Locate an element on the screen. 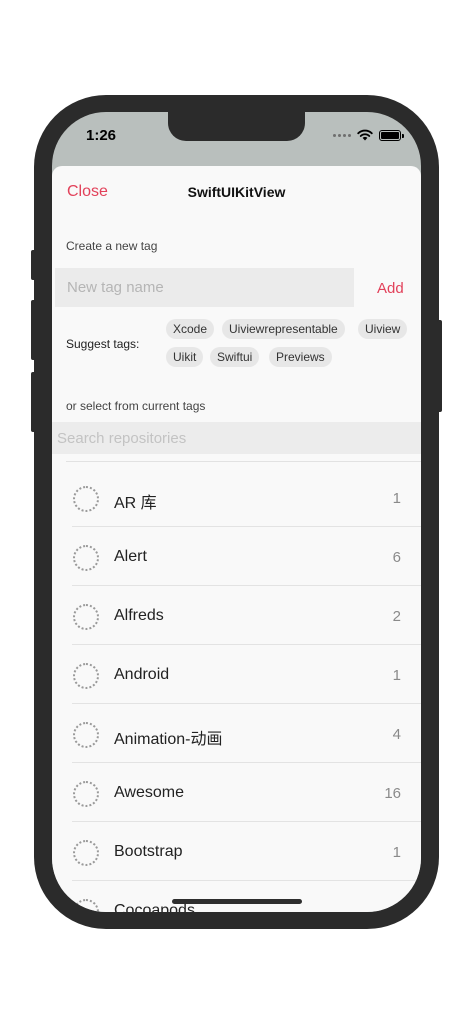 The width and height of the screenshot is (473, 1024). status-icons is located at coordinates (368, 135).